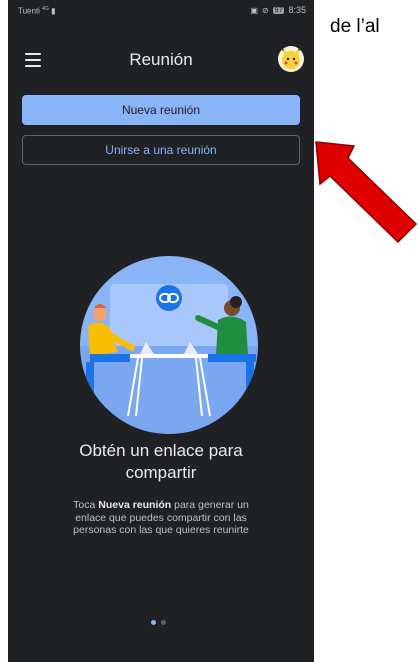 The image size is (418, 662). Describe the element at coordinates (161, 9) in the screenshot. I see `status-bar: Tuenti 4G ▮ ▣ ⊘ 97 8:35` at that location.